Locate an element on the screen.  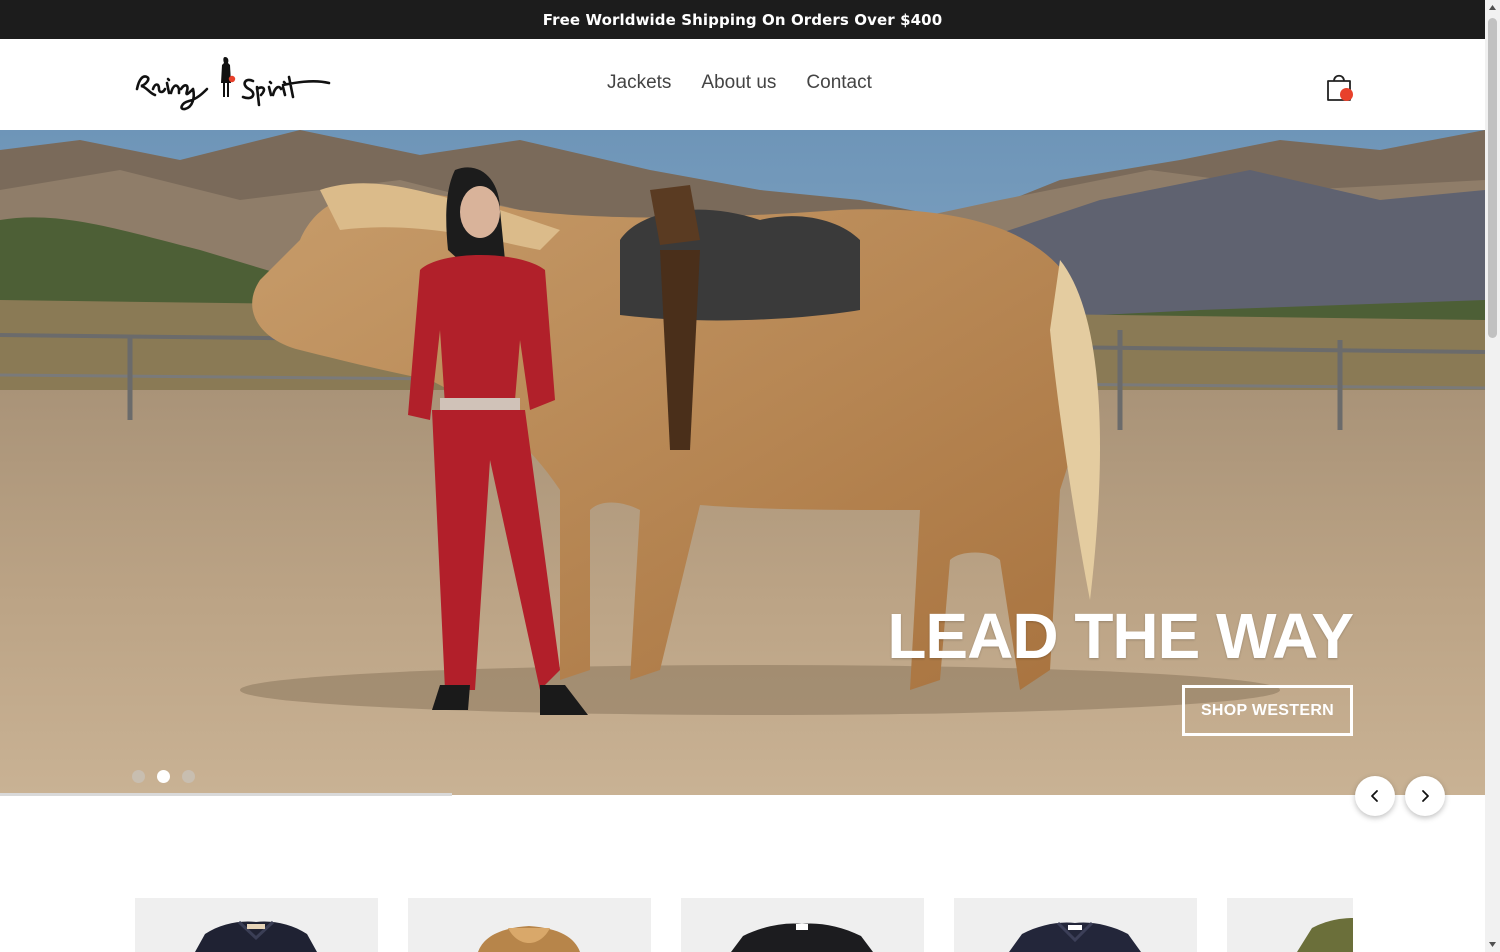
cart-button is located at coordinates (1339, 86).